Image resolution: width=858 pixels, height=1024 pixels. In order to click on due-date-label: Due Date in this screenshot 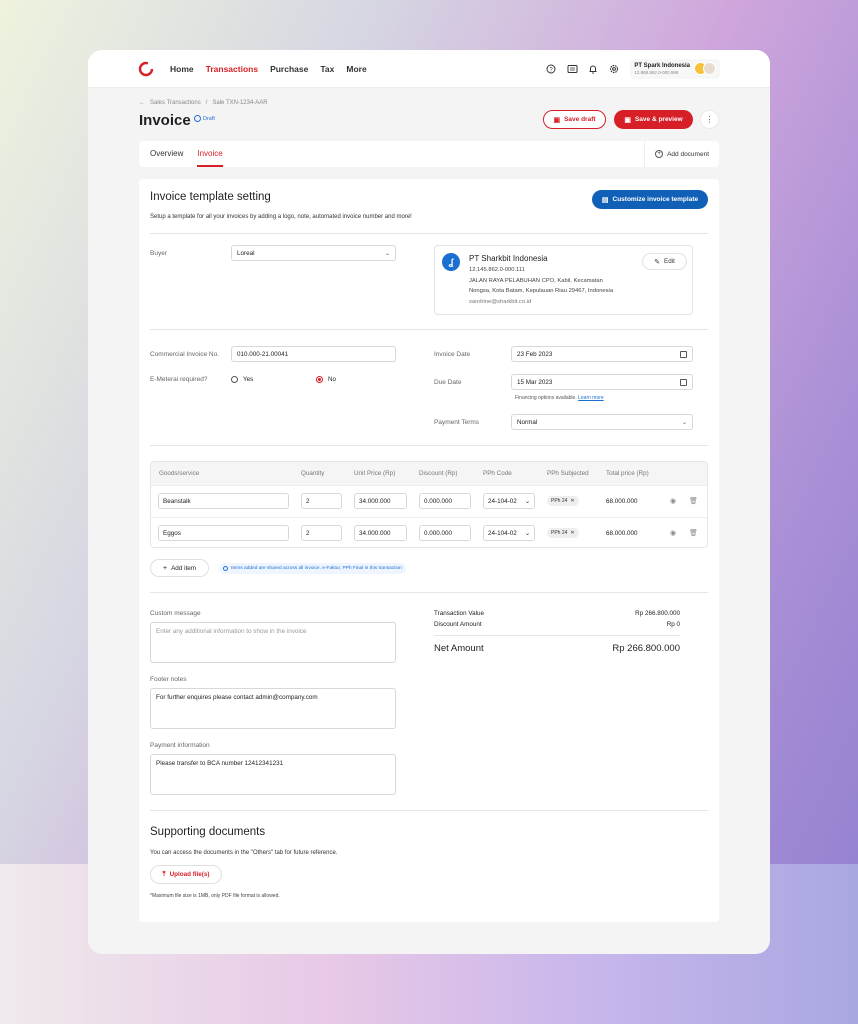, I will do `click(448, 382)`.